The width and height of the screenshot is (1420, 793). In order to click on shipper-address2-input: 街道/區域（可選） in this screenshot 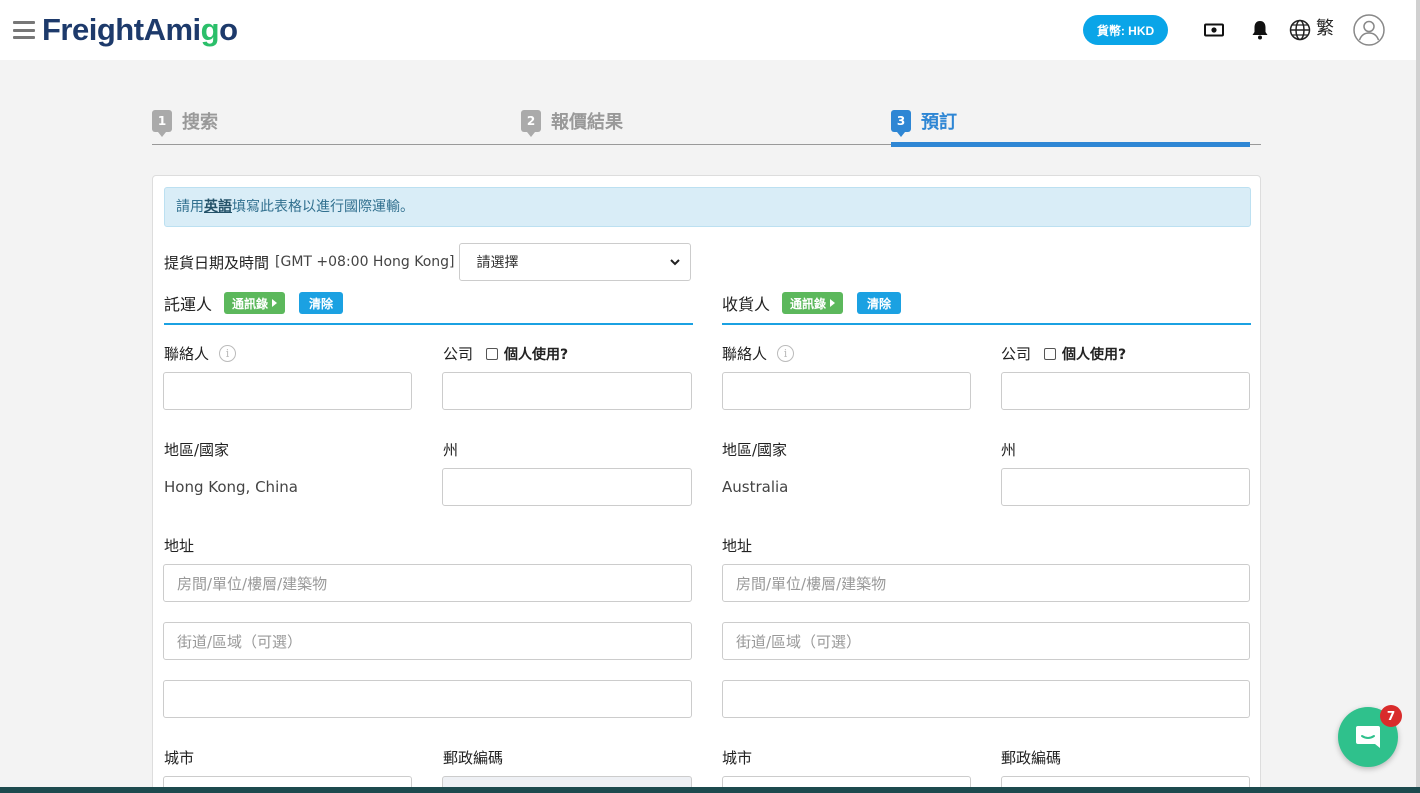, I will do `click(427, 641)`.